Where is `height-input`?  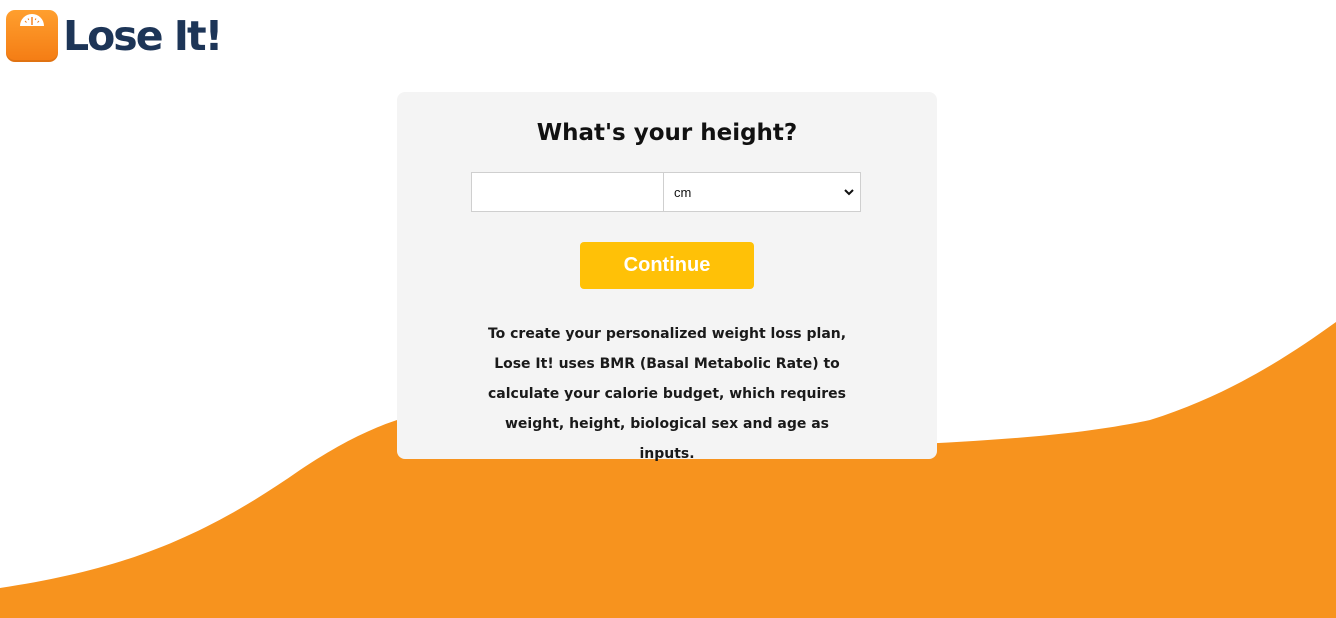 height-input is located at coordinates (567, 192).